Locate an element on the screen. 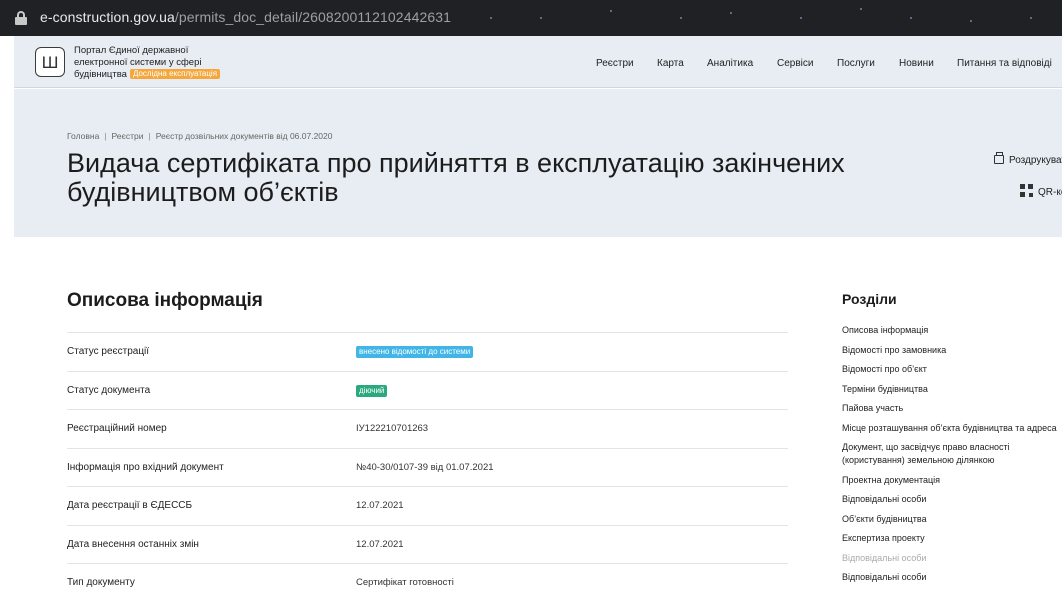  registration-status-badge: внесено відомості до системи is located at coordinates (415, 352).